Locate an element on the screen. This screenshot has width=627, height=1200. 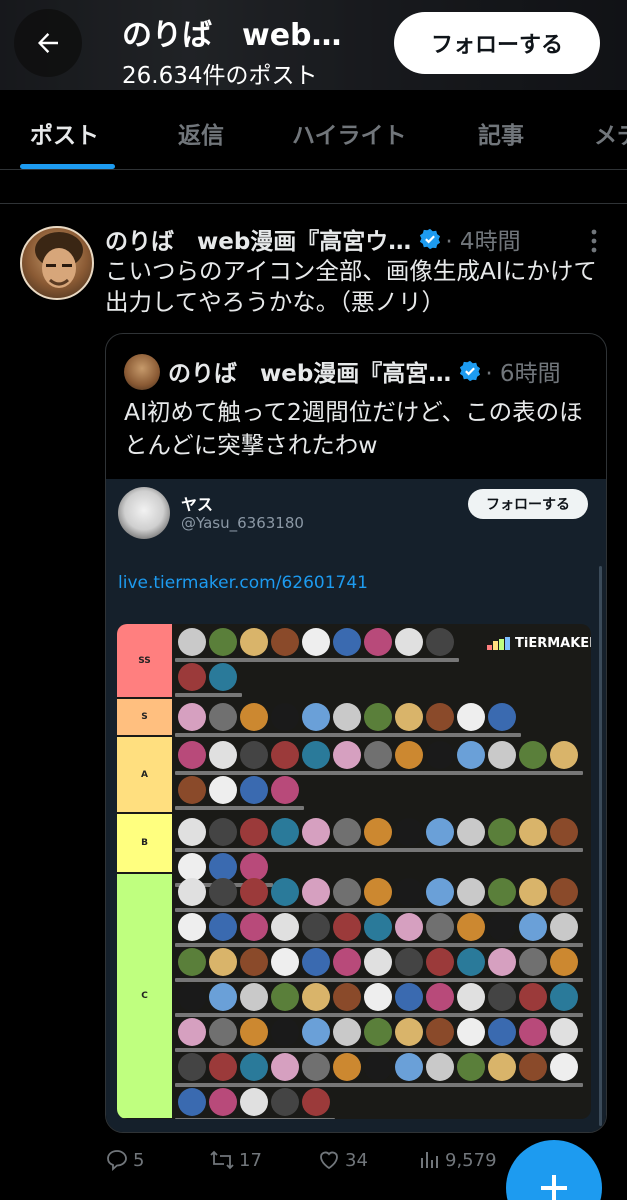
tier-label-c: C is located at coordinates (144, 996).